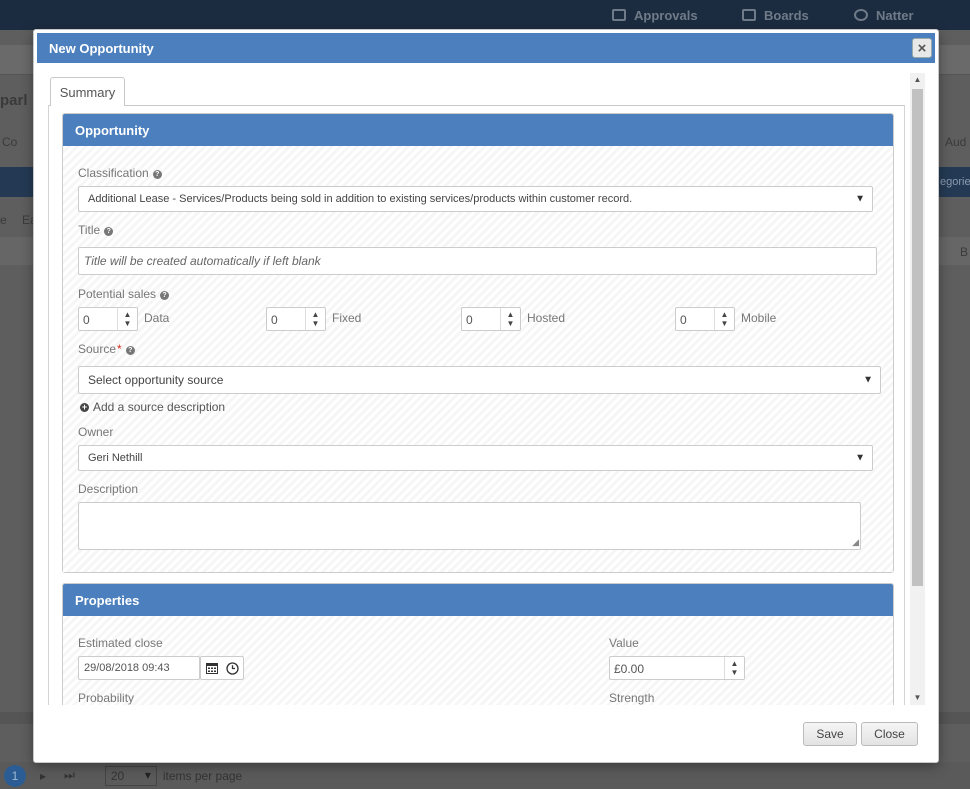  I want to click on fixed-sales-stepper: 0 ▲ ▼, so click(296, 319).